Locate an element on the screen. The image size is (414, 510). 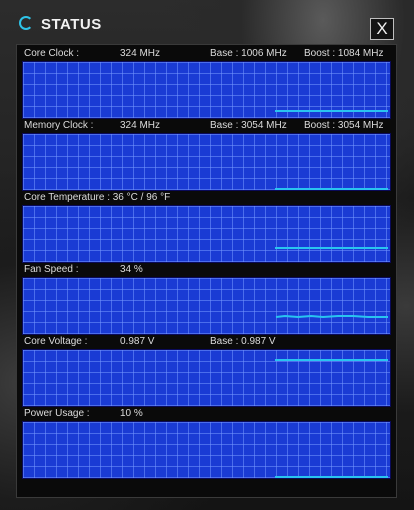
window-title: STATUS is located at coordinates (71, 24).